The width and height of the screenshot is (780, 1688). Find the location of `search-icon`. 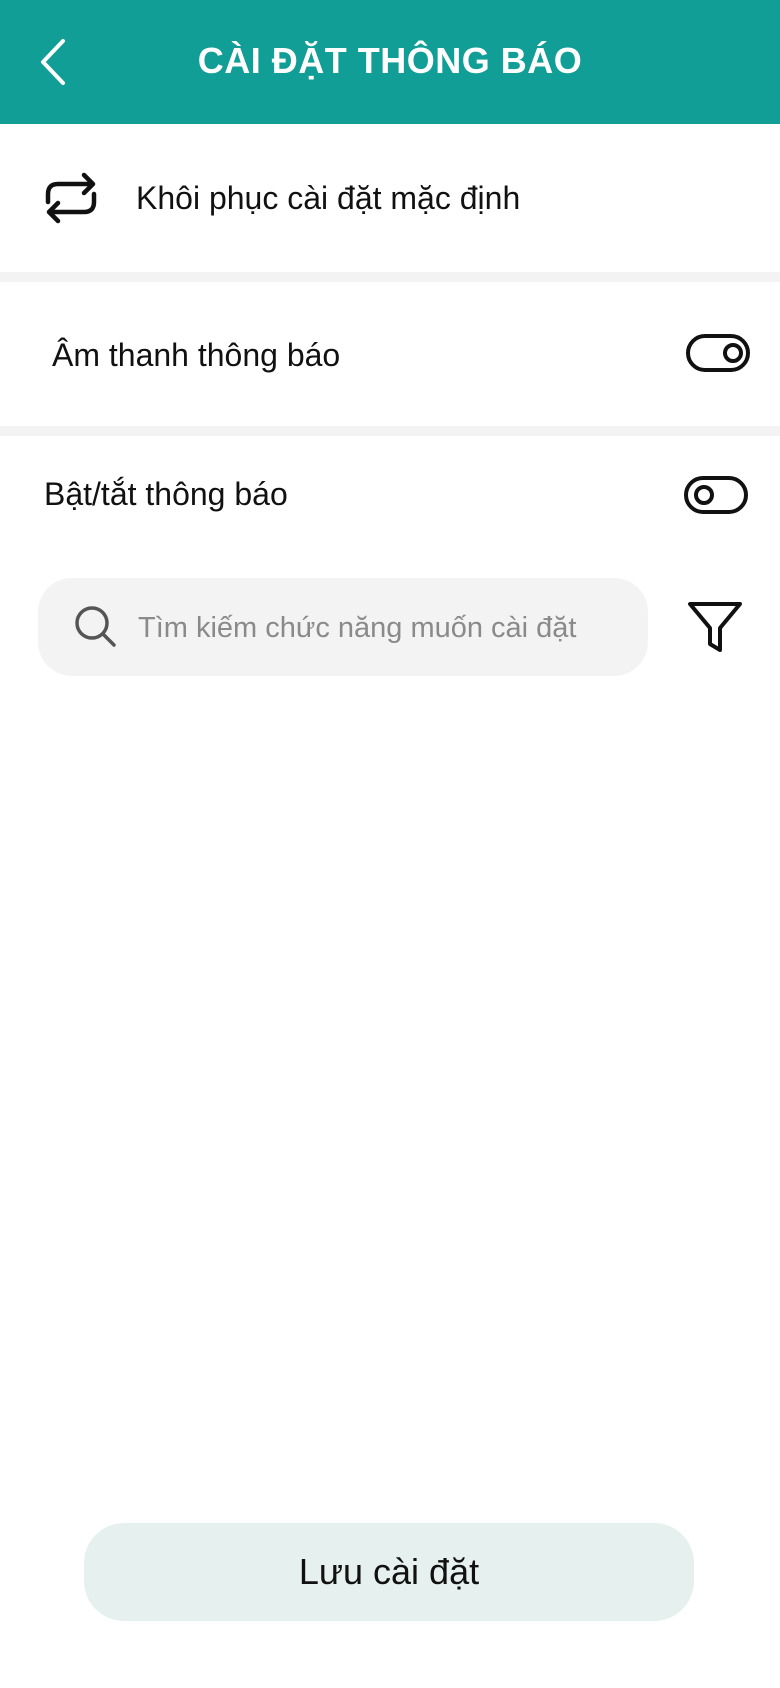

search-icon is located at coordinates (95, 626).